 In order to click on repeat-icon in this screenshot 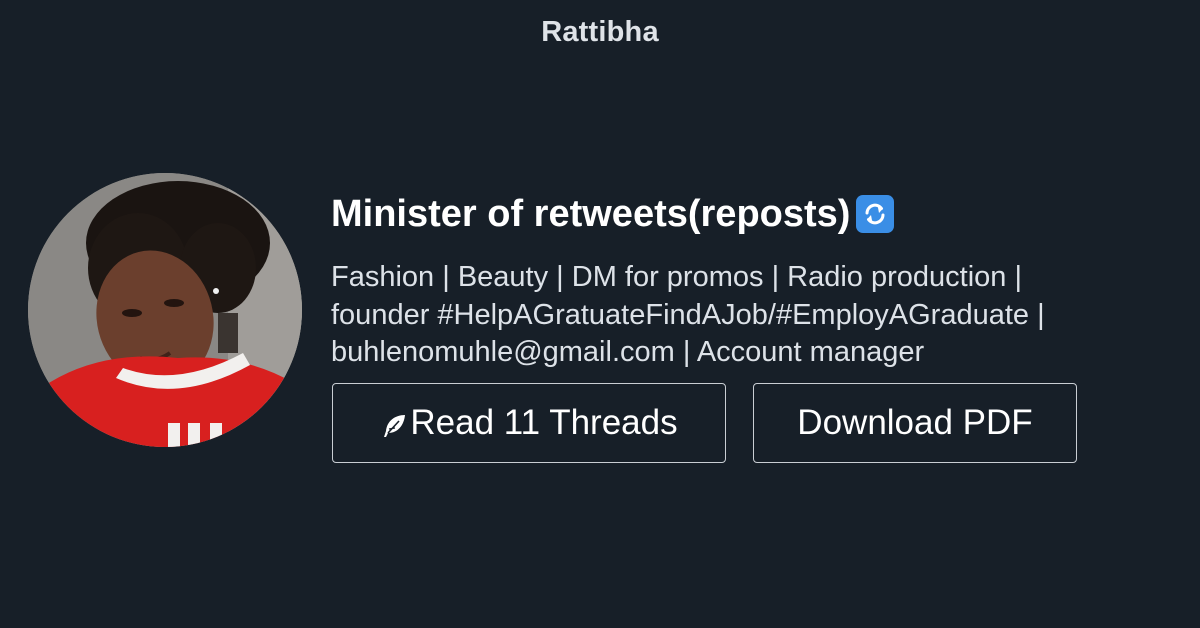, I will do `click(875, 214)`.